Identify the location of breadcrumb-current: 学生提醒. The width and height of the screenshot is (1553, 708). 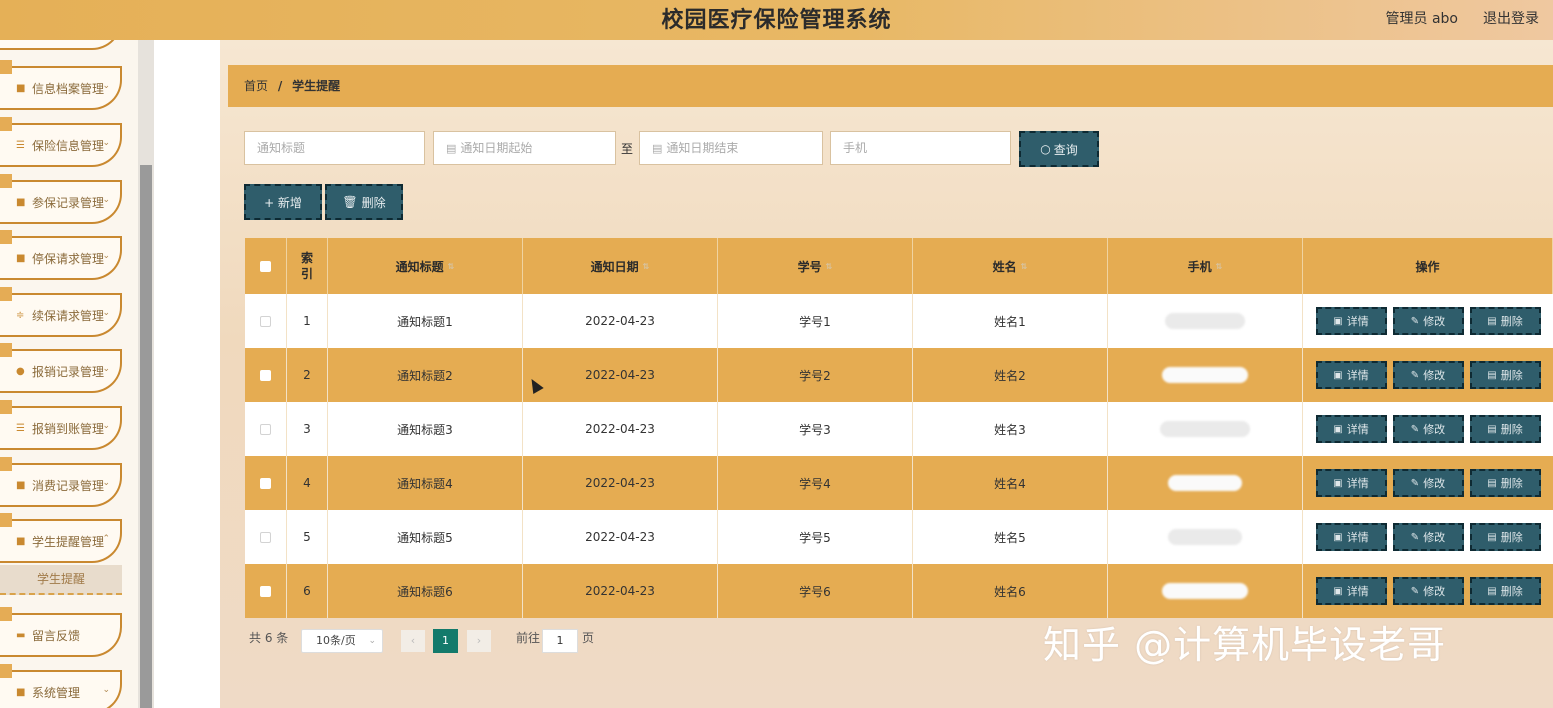
(316, 86).